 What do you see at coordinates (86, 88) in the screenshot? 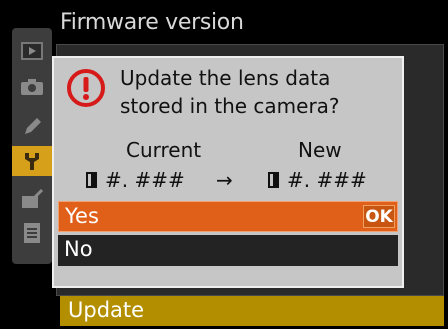
I see `warning-icon` at bounding box center [86, 88].